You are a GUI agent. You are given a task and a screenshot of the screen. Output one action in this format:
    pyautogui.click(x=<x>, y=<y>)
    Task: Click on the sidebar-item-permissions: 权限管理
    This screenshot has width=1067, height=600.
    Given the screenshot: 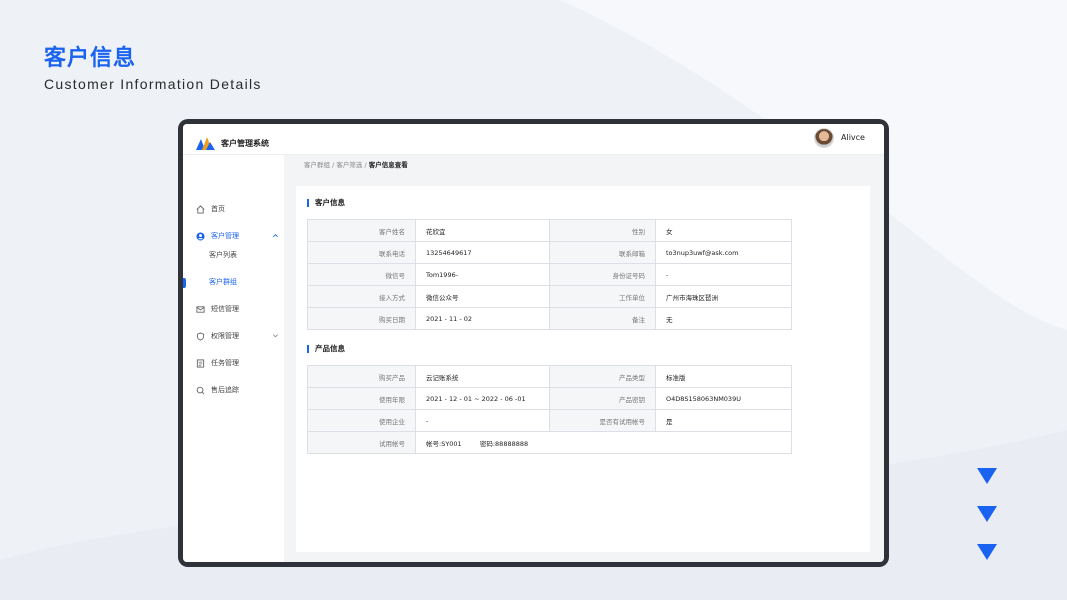 What is the action you would take?
    pyautogui.click(x=233, y=336)
    